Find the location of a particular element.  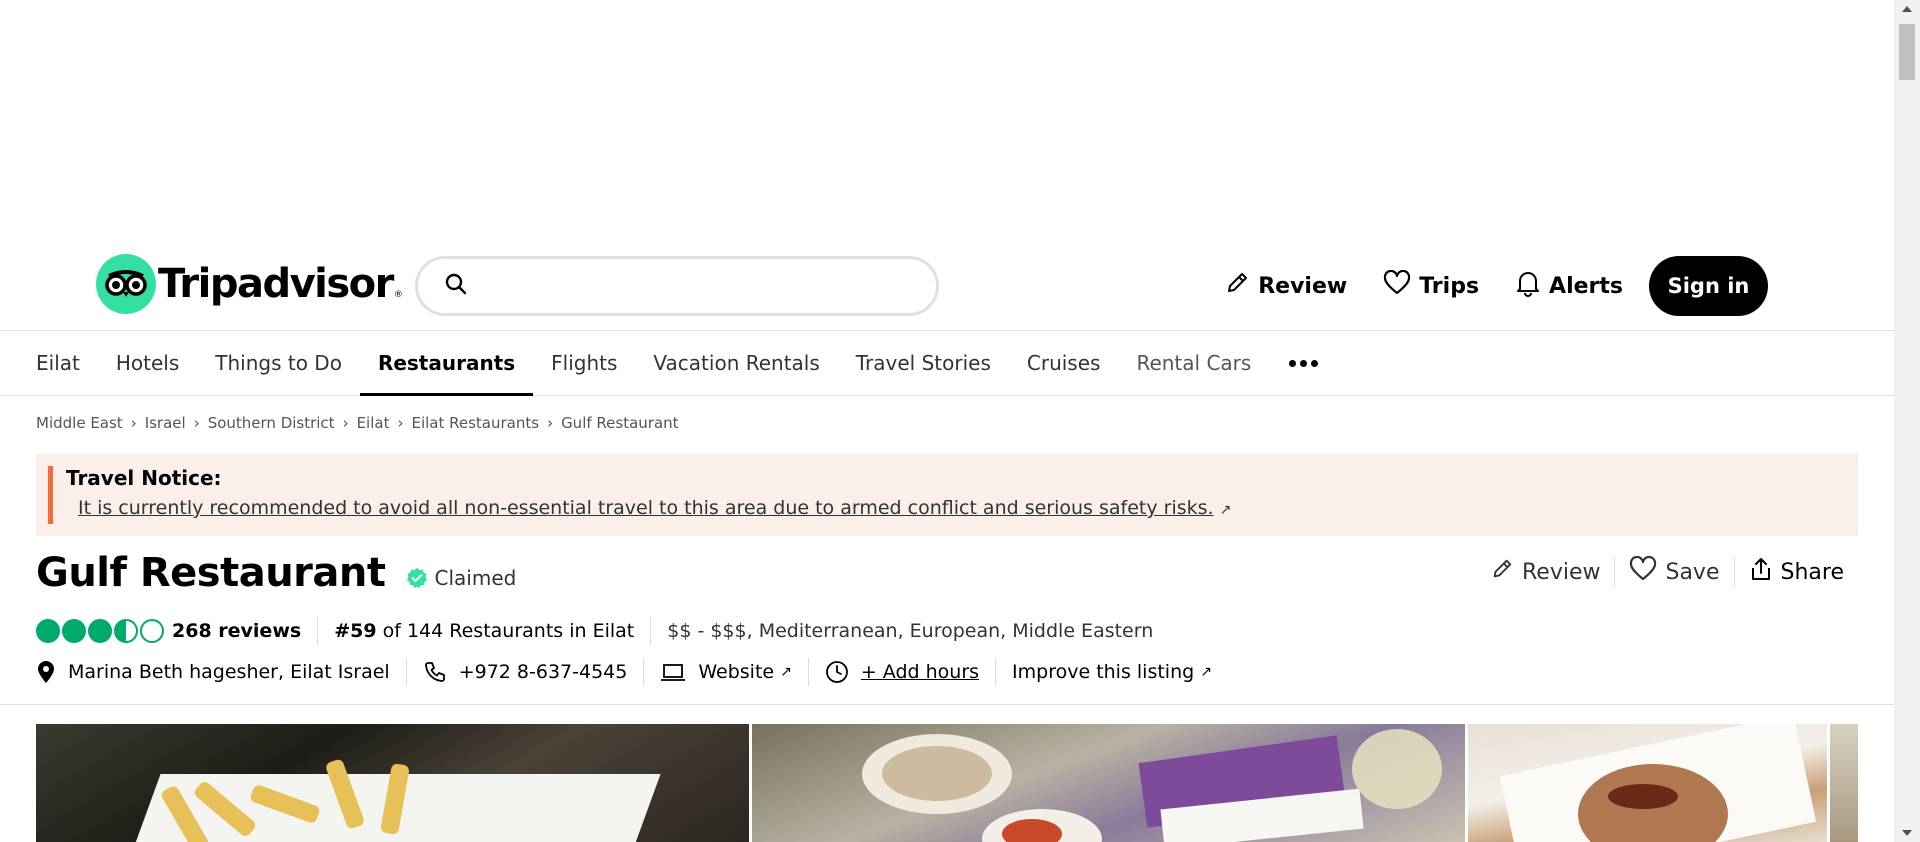

section-divider is located at coordinates (947, 704).